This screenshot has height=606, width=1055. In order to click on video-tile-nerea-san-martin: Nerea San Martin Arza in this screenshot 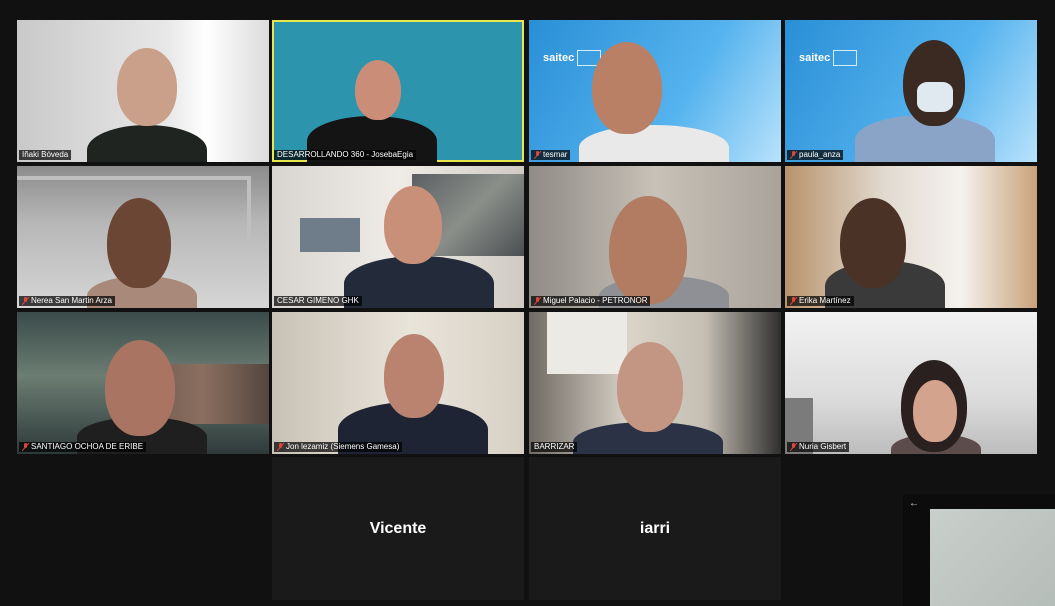, I will do `click(143, 237)`.